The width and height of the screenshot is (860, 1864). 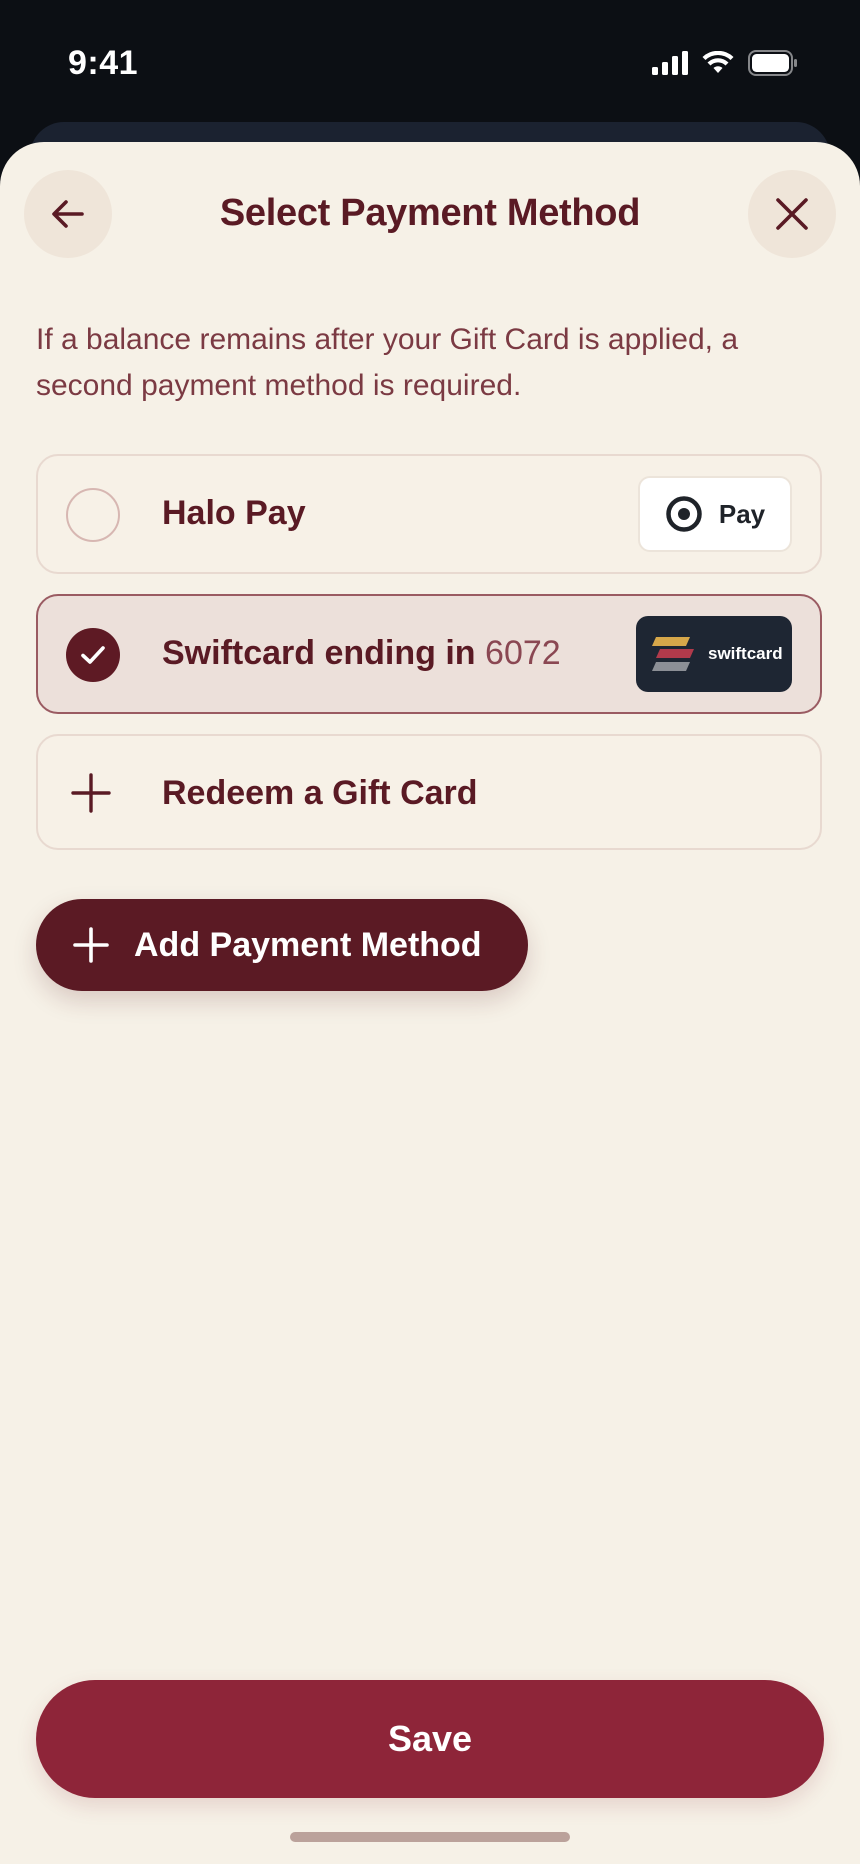 I want to click on add-payment-method-label: Add Payment Method, so click(x=308, y=944).